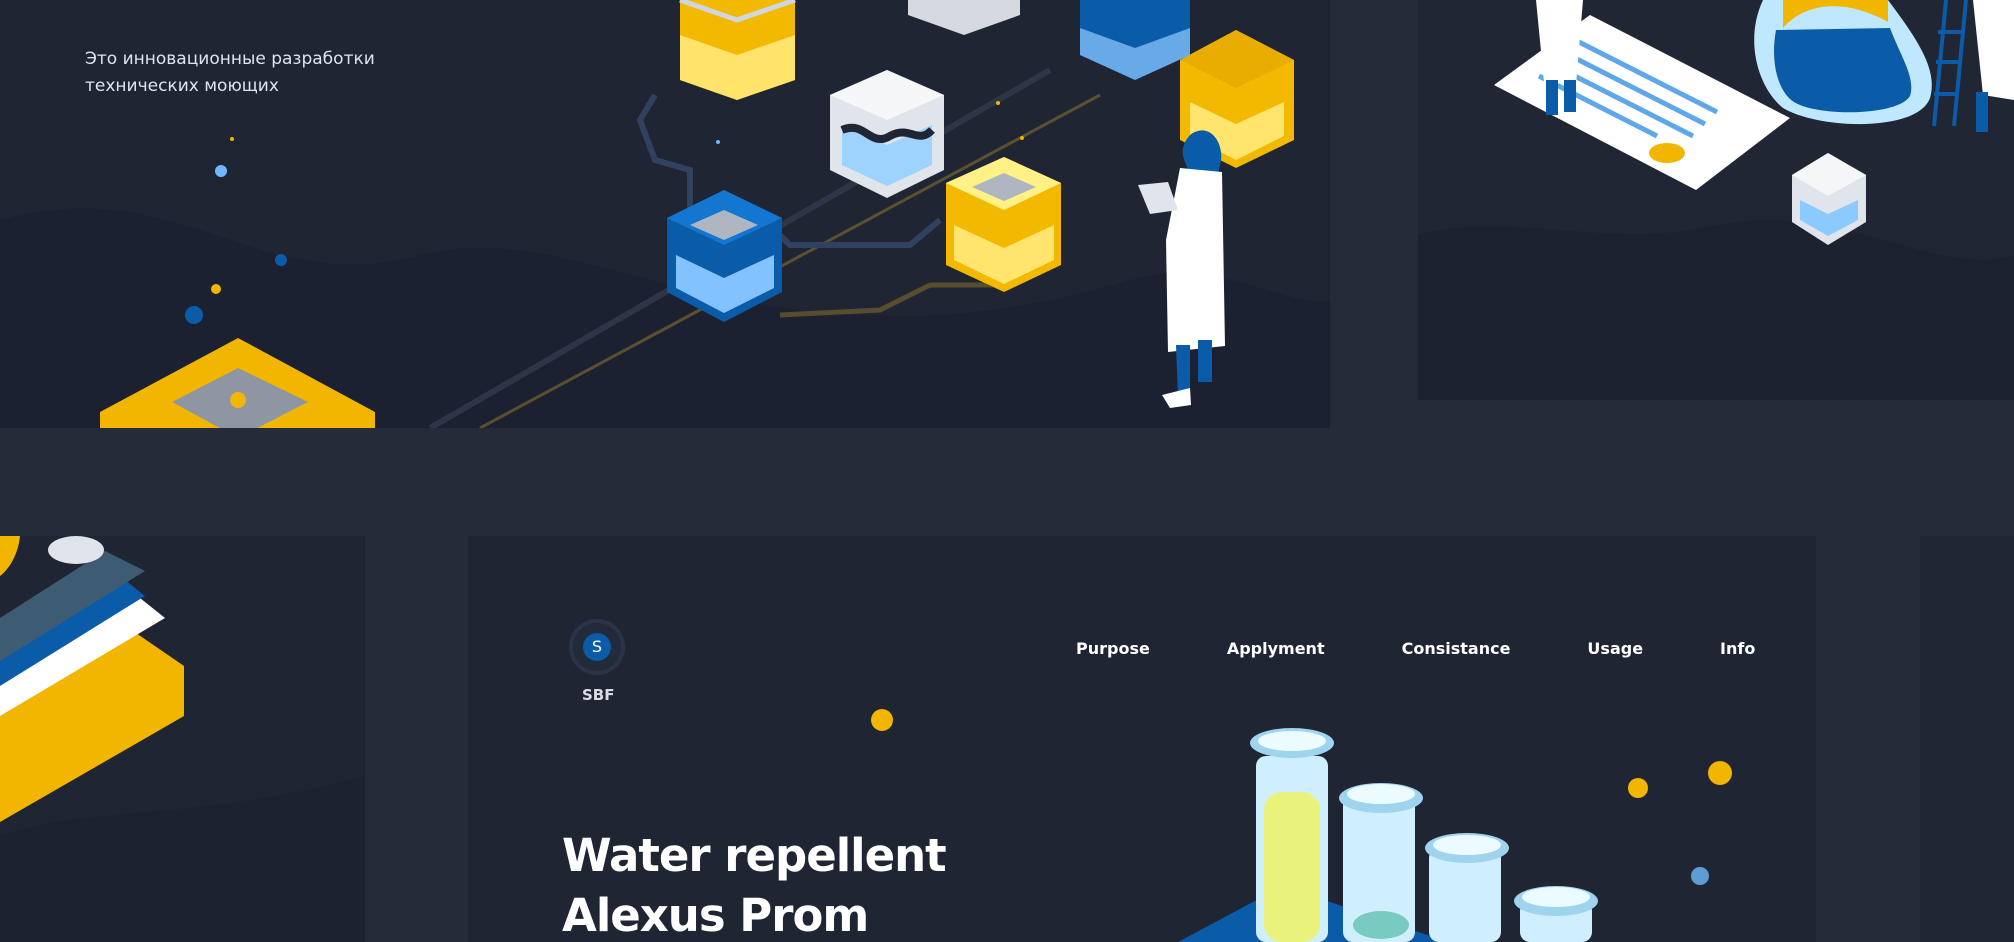 The image size is (2014, 942). What do you see at coordinates (1003, 224) in the screenshot?
I see `yellow-liquid-cube` at bounding box center [1003, 224].